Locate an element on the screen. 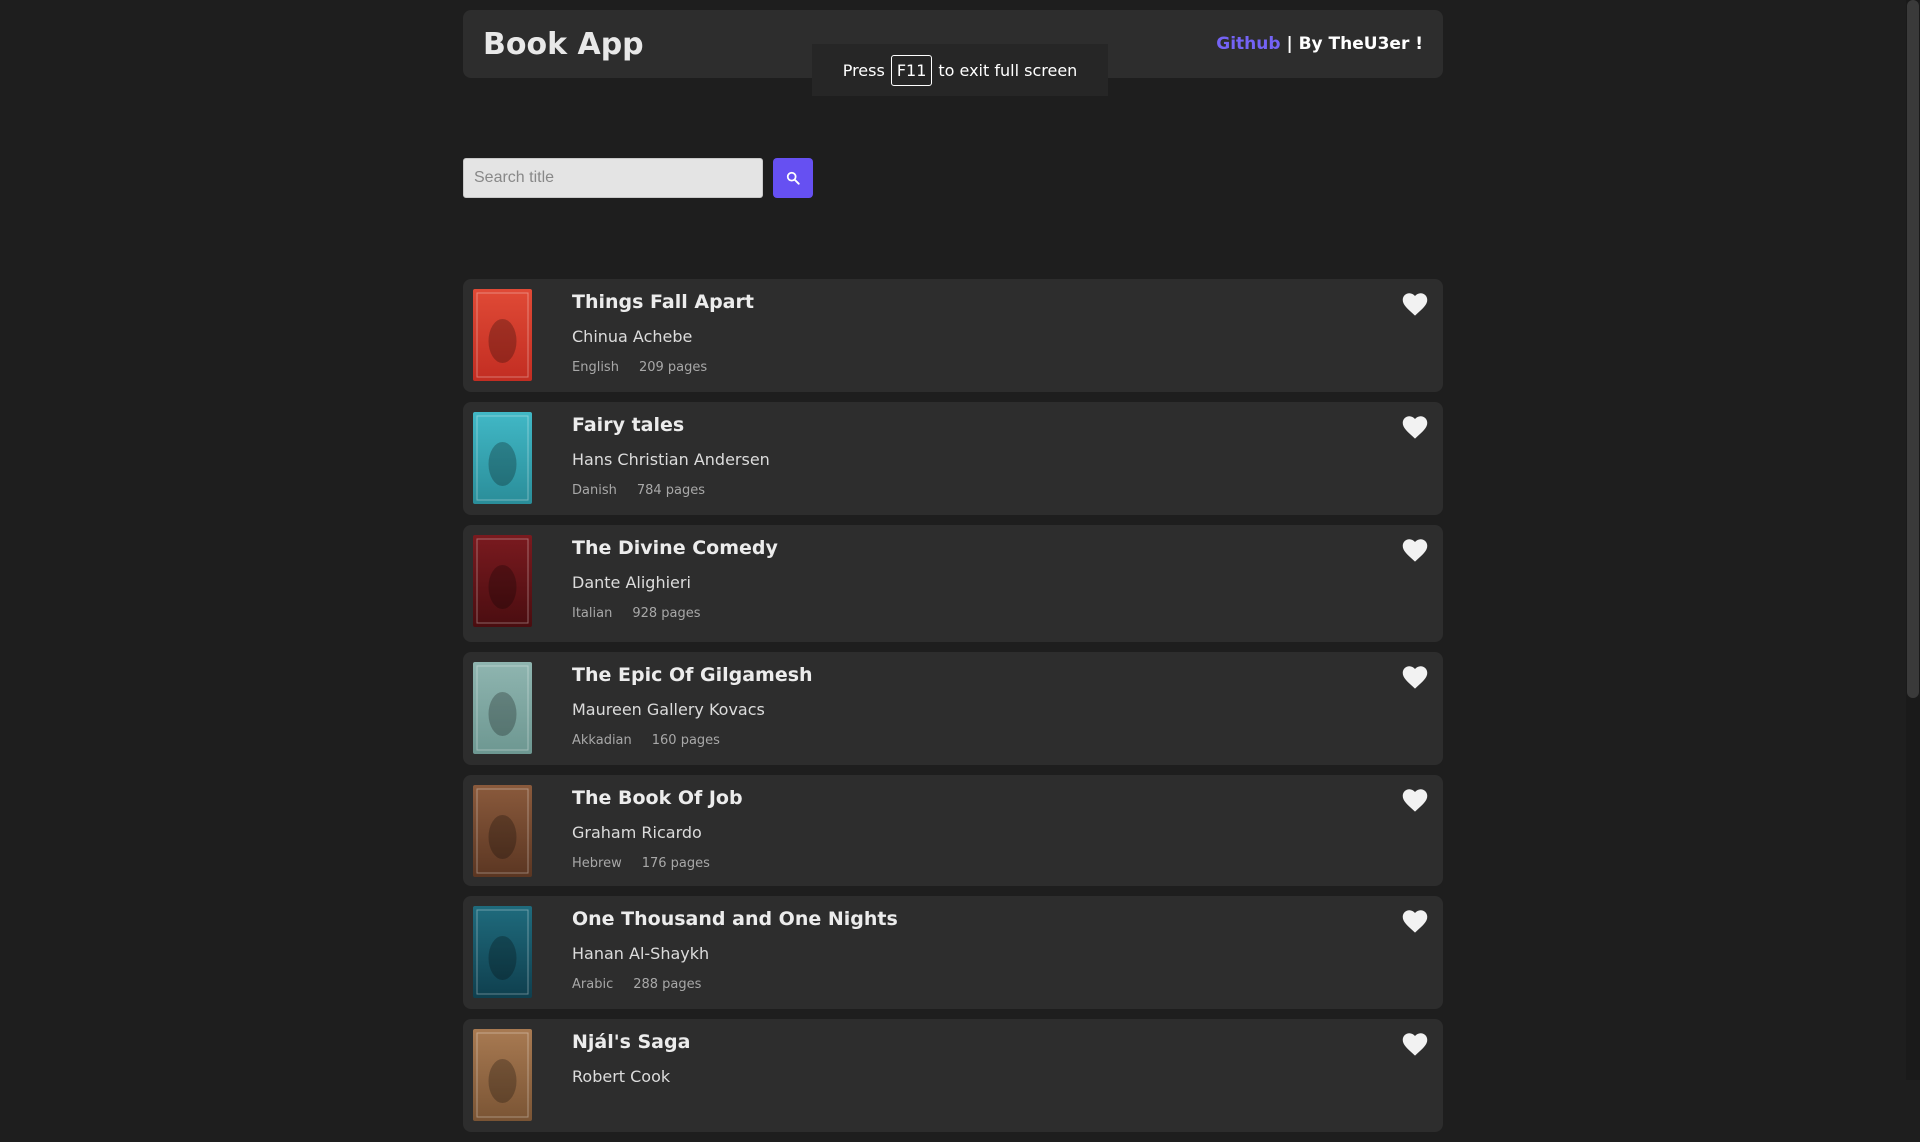 The width and height of the screenshot is (1920, 1142). book-pages: 209 pages is located at coordinates (673, 367).